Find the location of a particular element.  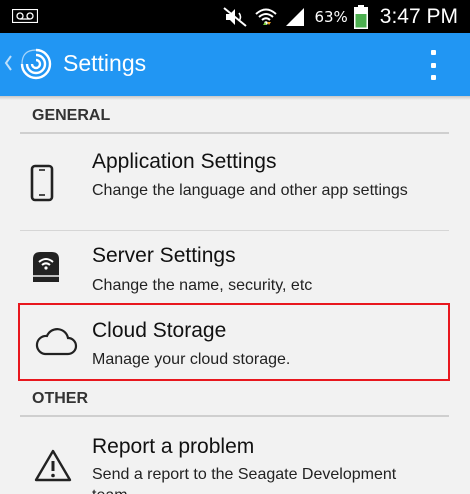

item-title: Report a problem is located at coordinates (173, 446).